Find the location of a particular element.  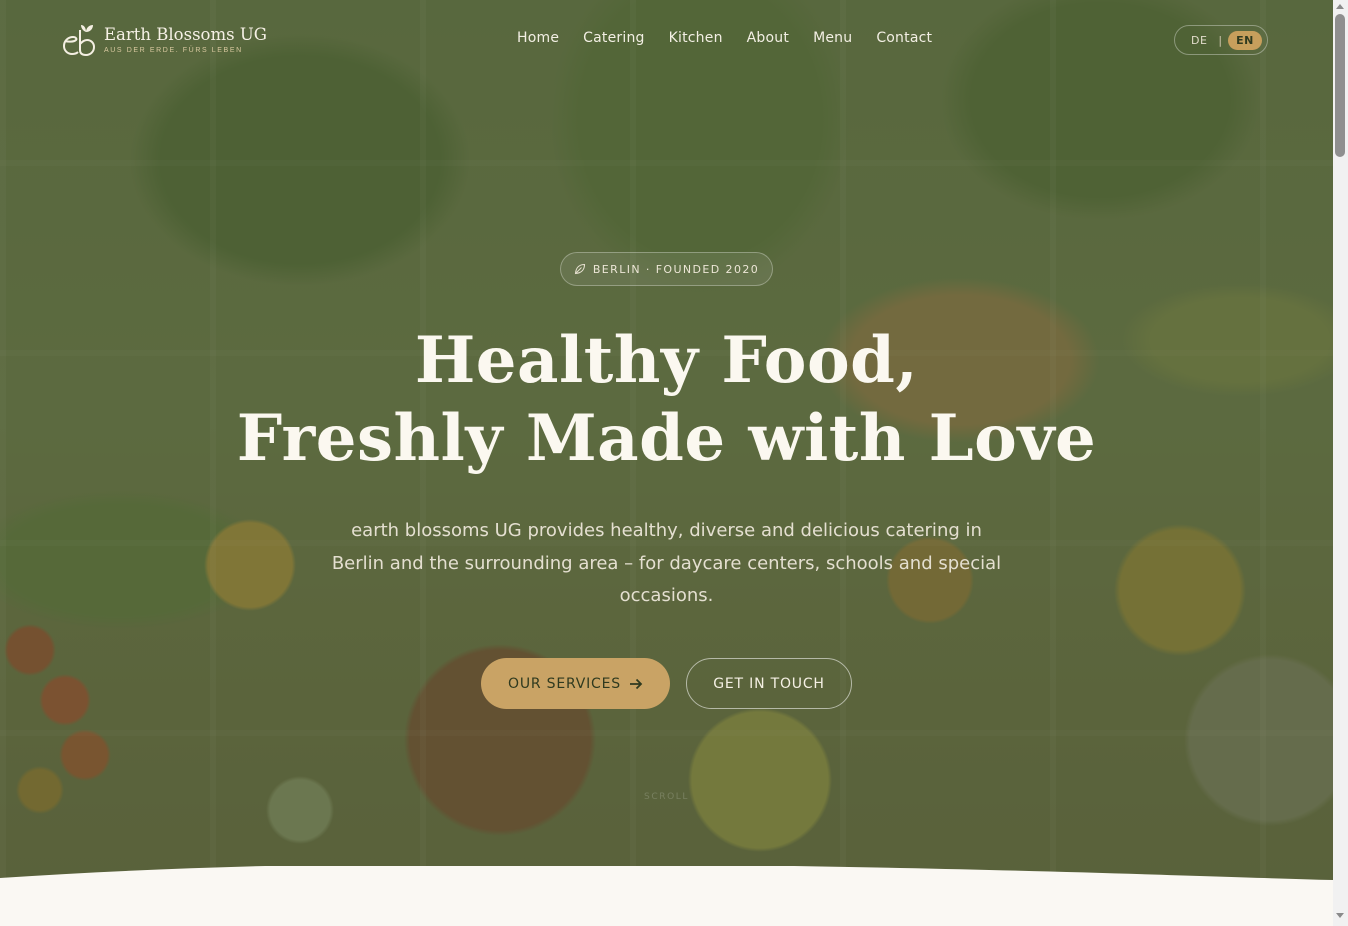

our-services-label: OUR SERVICES is located at coordinates (564, 683).